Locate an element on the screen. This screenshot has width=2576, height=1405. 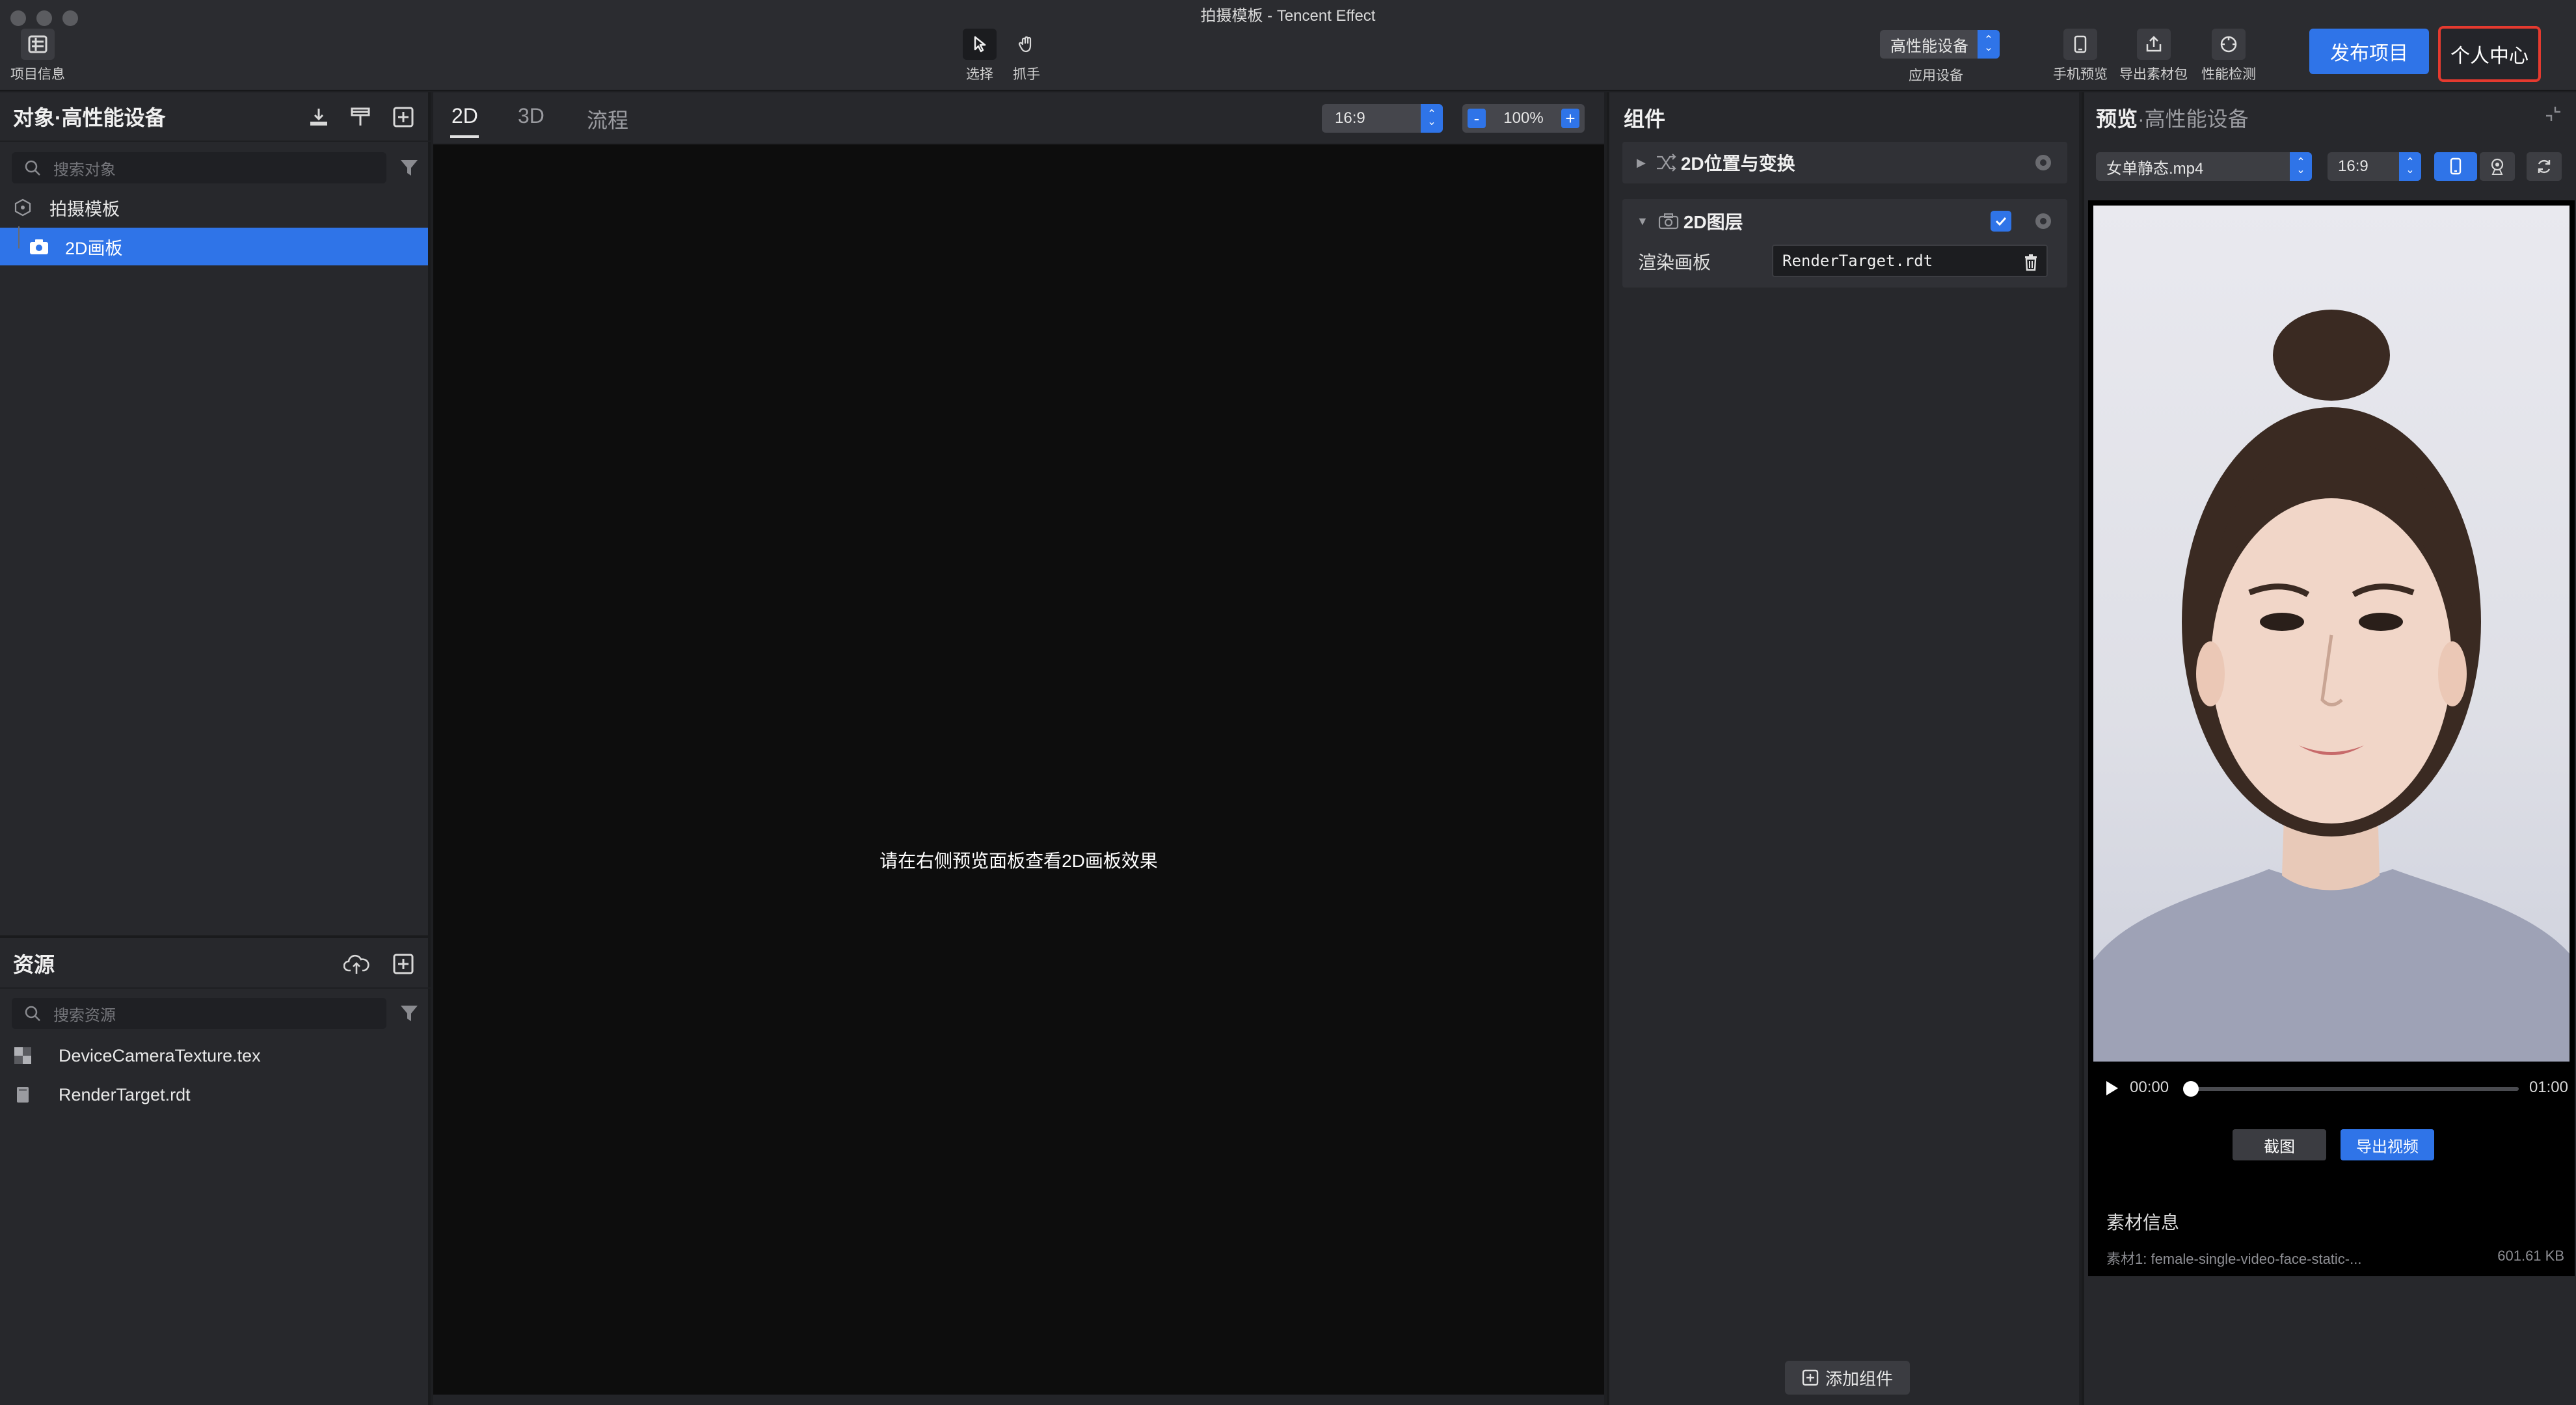
component-title: 2D位置与变换 is located at coordinates (1737, 164).